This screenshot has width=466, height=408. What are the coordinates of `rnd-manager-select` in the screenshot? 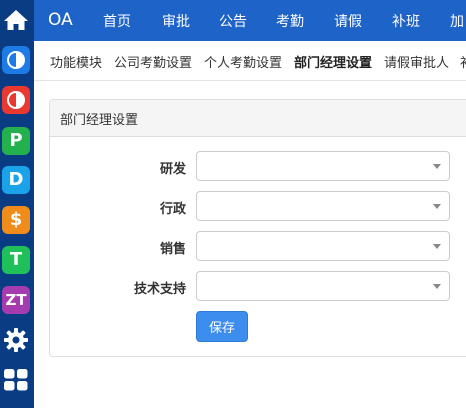 It's located at (323, 166).